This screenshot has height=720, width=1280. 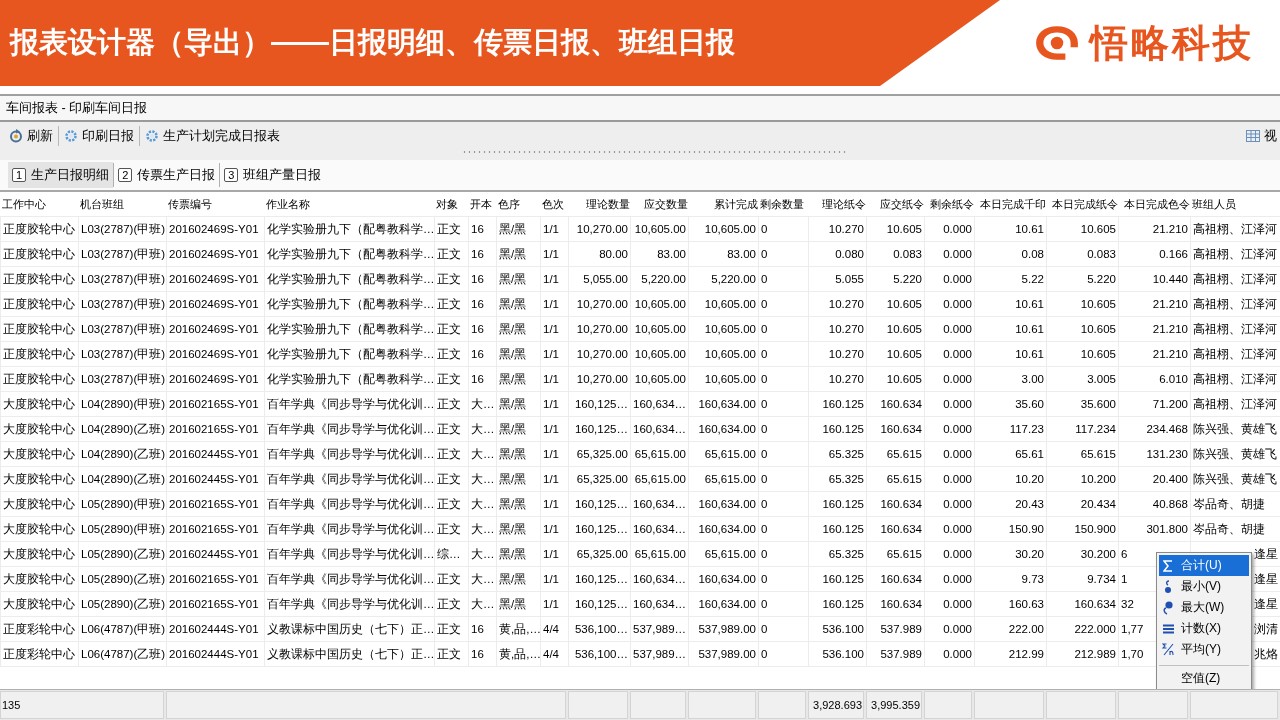 What do you see at coordinates (1154, 204) in the screenshot?
I see `column-header: 本日完成色令` at bounding box center [1154, 204].